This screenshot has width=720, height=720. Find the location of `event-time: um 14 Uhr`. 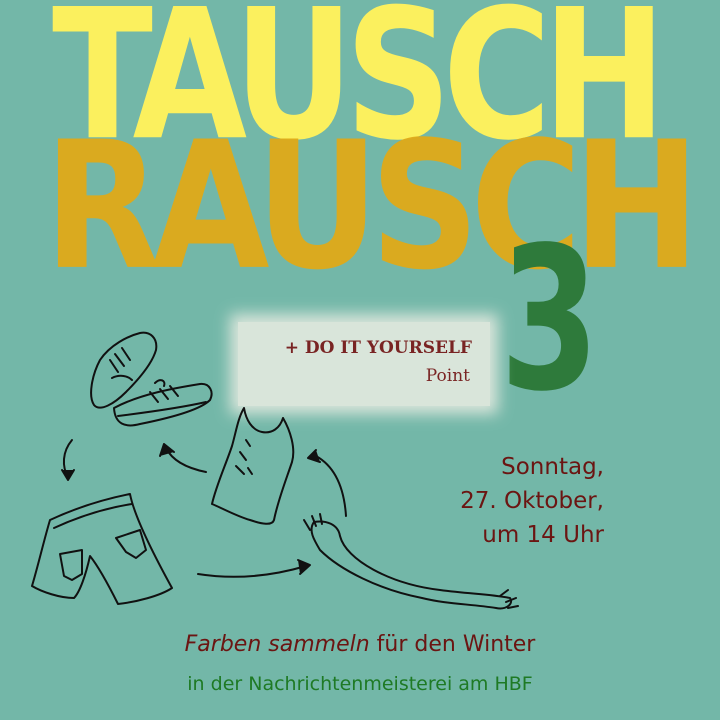

event-time: um 14 Uhr is located at coordinates (543, 535).